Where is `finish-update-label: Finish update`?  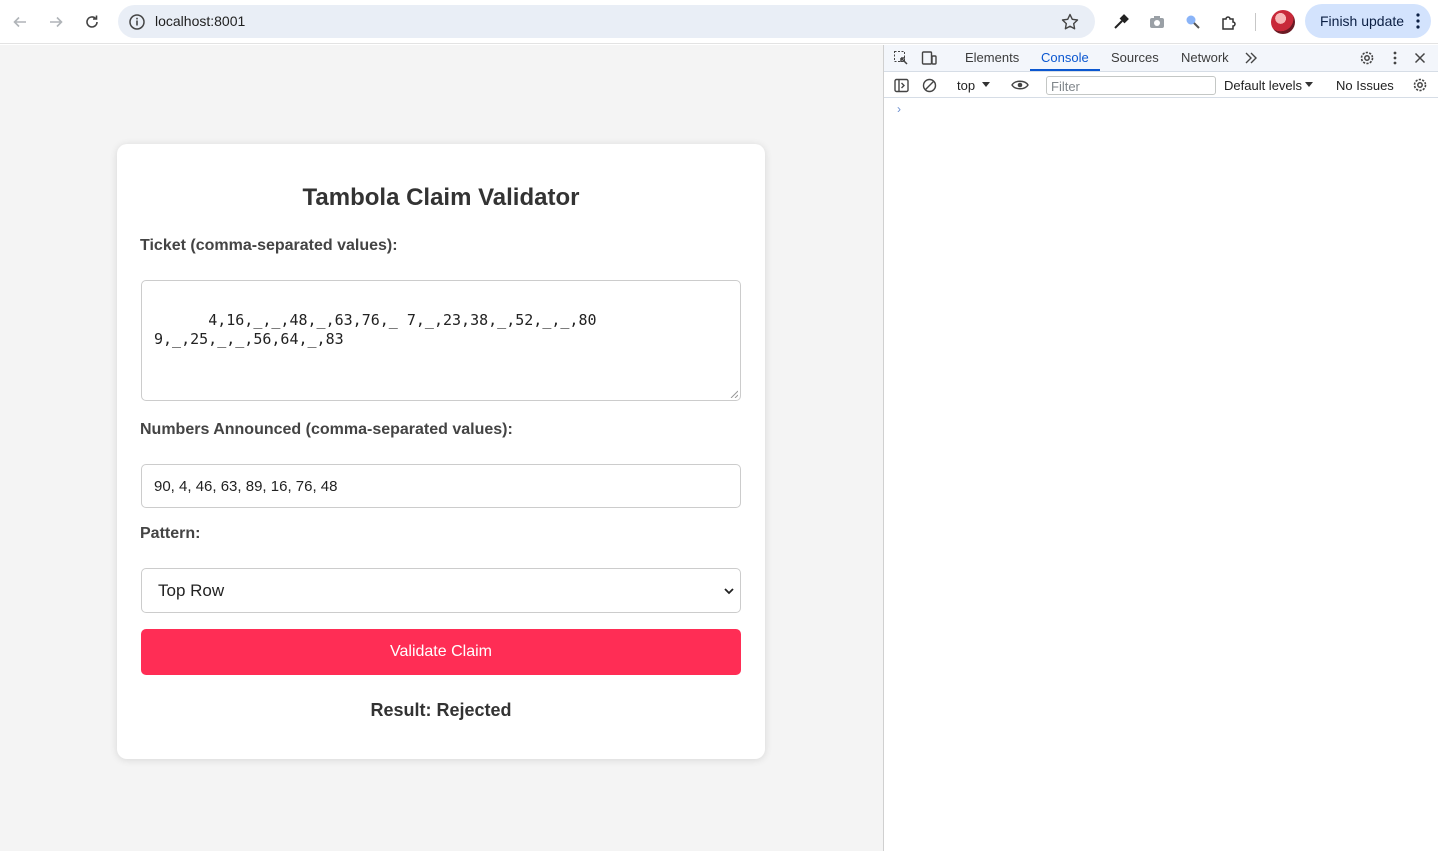
finish-update-label: Finish update is located at coordinates (1362, 21).